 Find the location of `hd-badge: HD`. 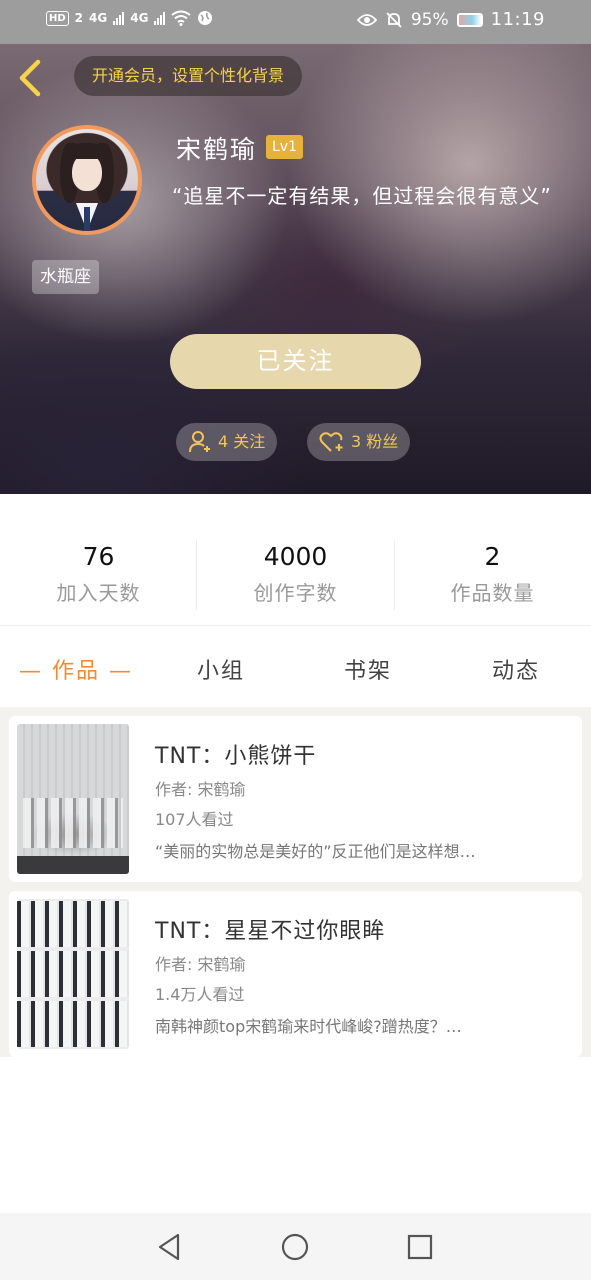

hd-badge: HD is located at coordinates (57, 18).